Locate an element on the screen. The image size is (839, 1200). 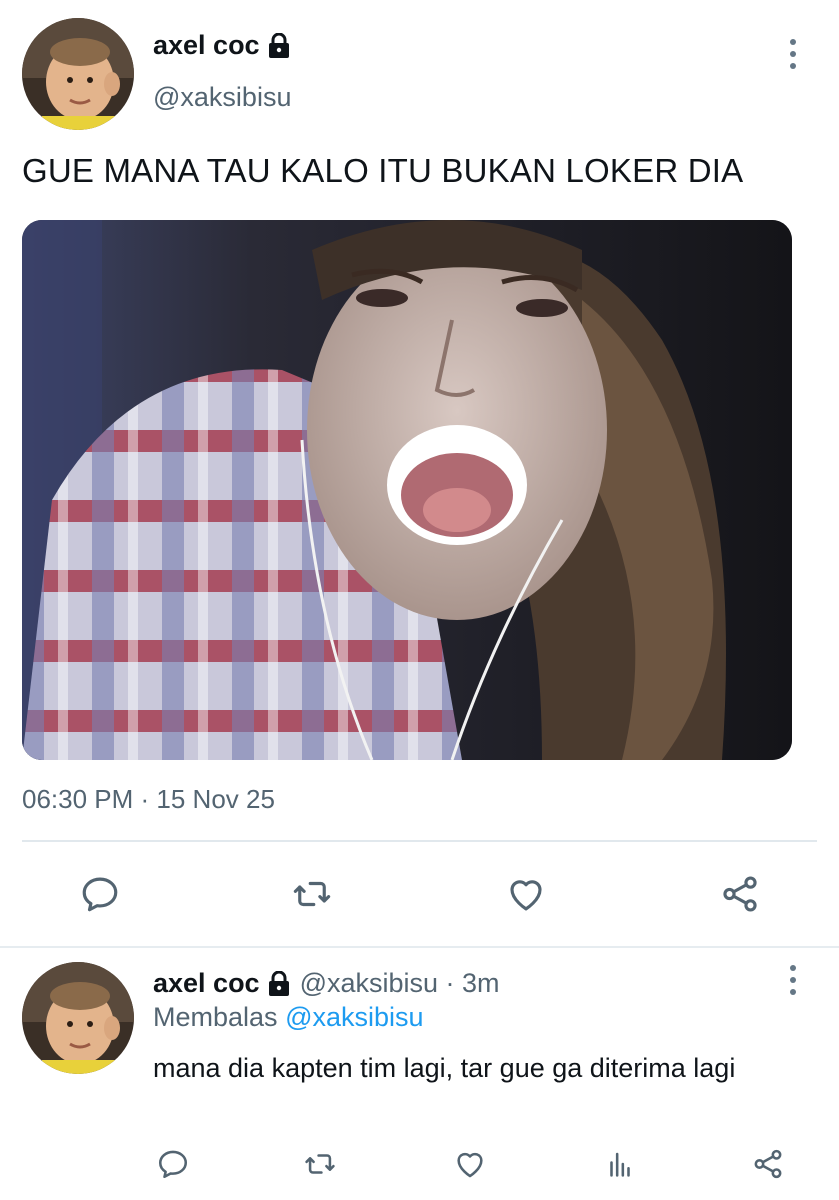
replying-to: Membalas @xaksibisu is located at coordinates (288, 1017).